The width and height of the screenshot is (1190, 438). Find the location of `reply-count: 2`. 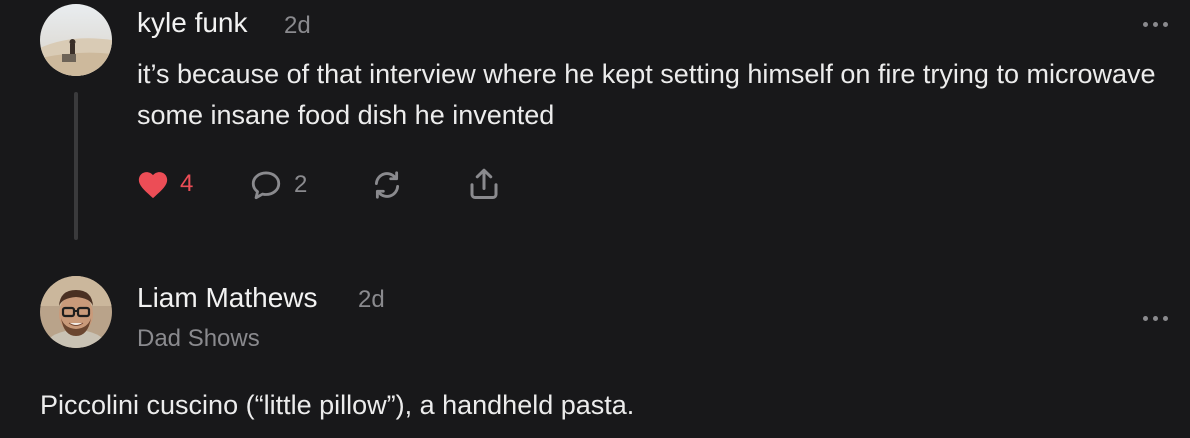

reply-count: 2 is located at coordinates (301, 184).